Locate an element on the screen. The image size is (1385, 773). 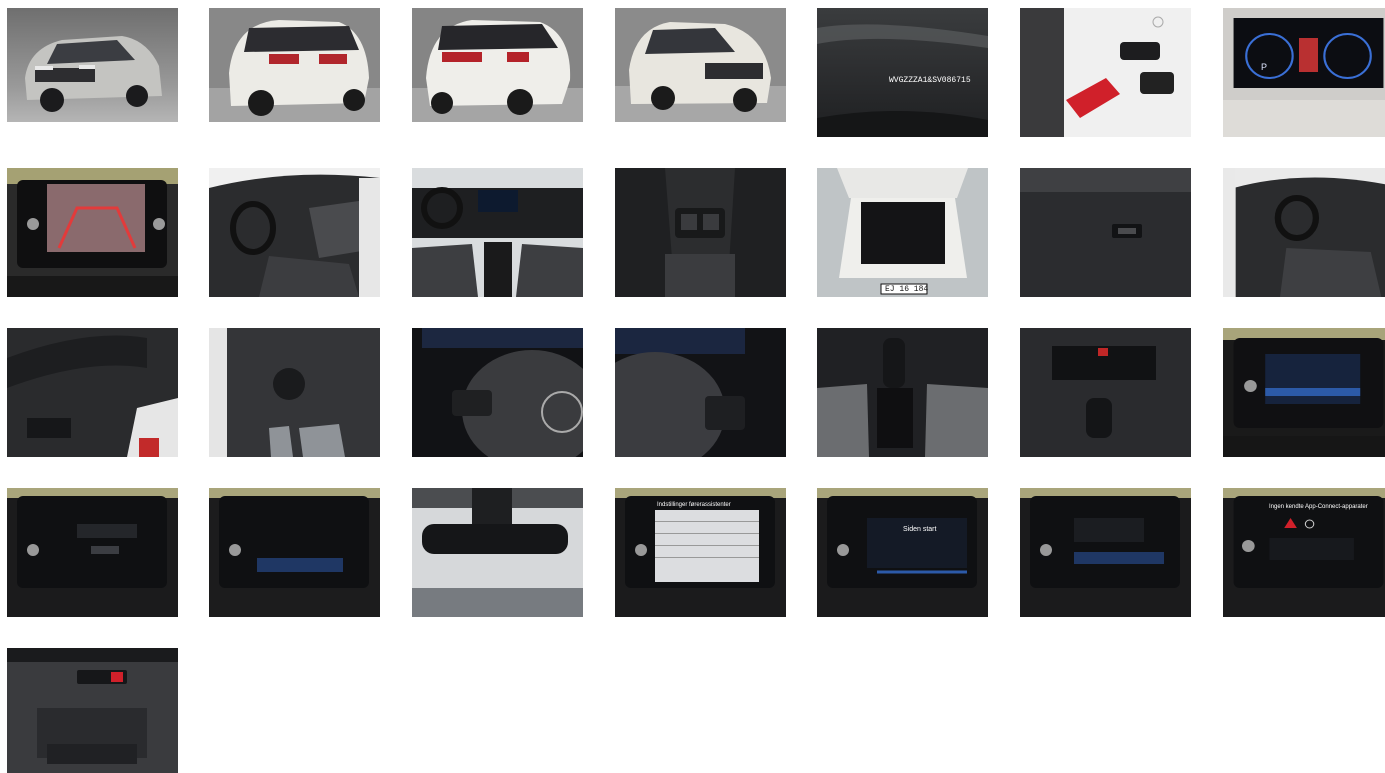
photo-trunk-open: EJ 16 184 is located at coordinates (902, 232).